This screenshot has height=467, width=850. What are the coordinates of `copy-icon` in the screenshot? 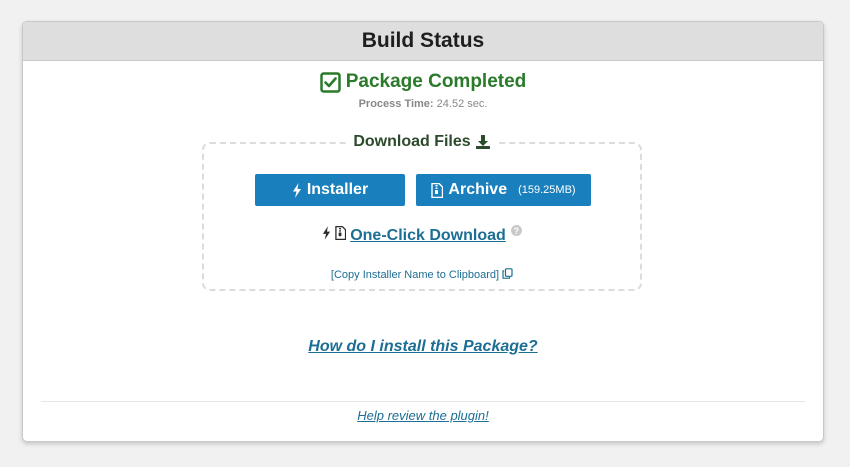 It's located at (507, 275).